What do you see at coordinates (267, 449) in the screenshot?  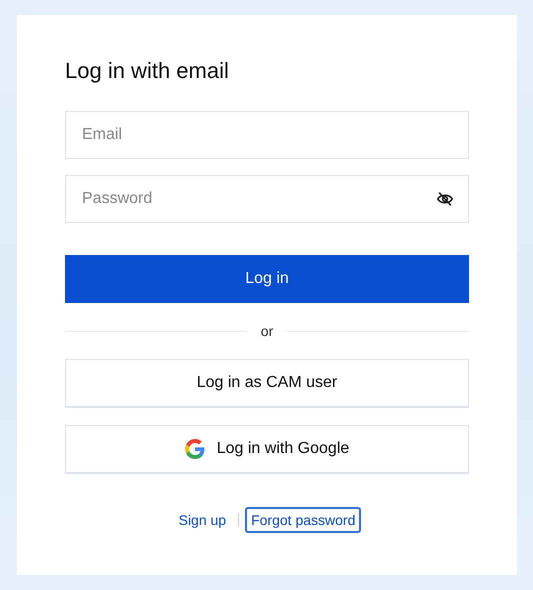 I see `google-login-button: Log in with Google` at bounding box center [267, 449].